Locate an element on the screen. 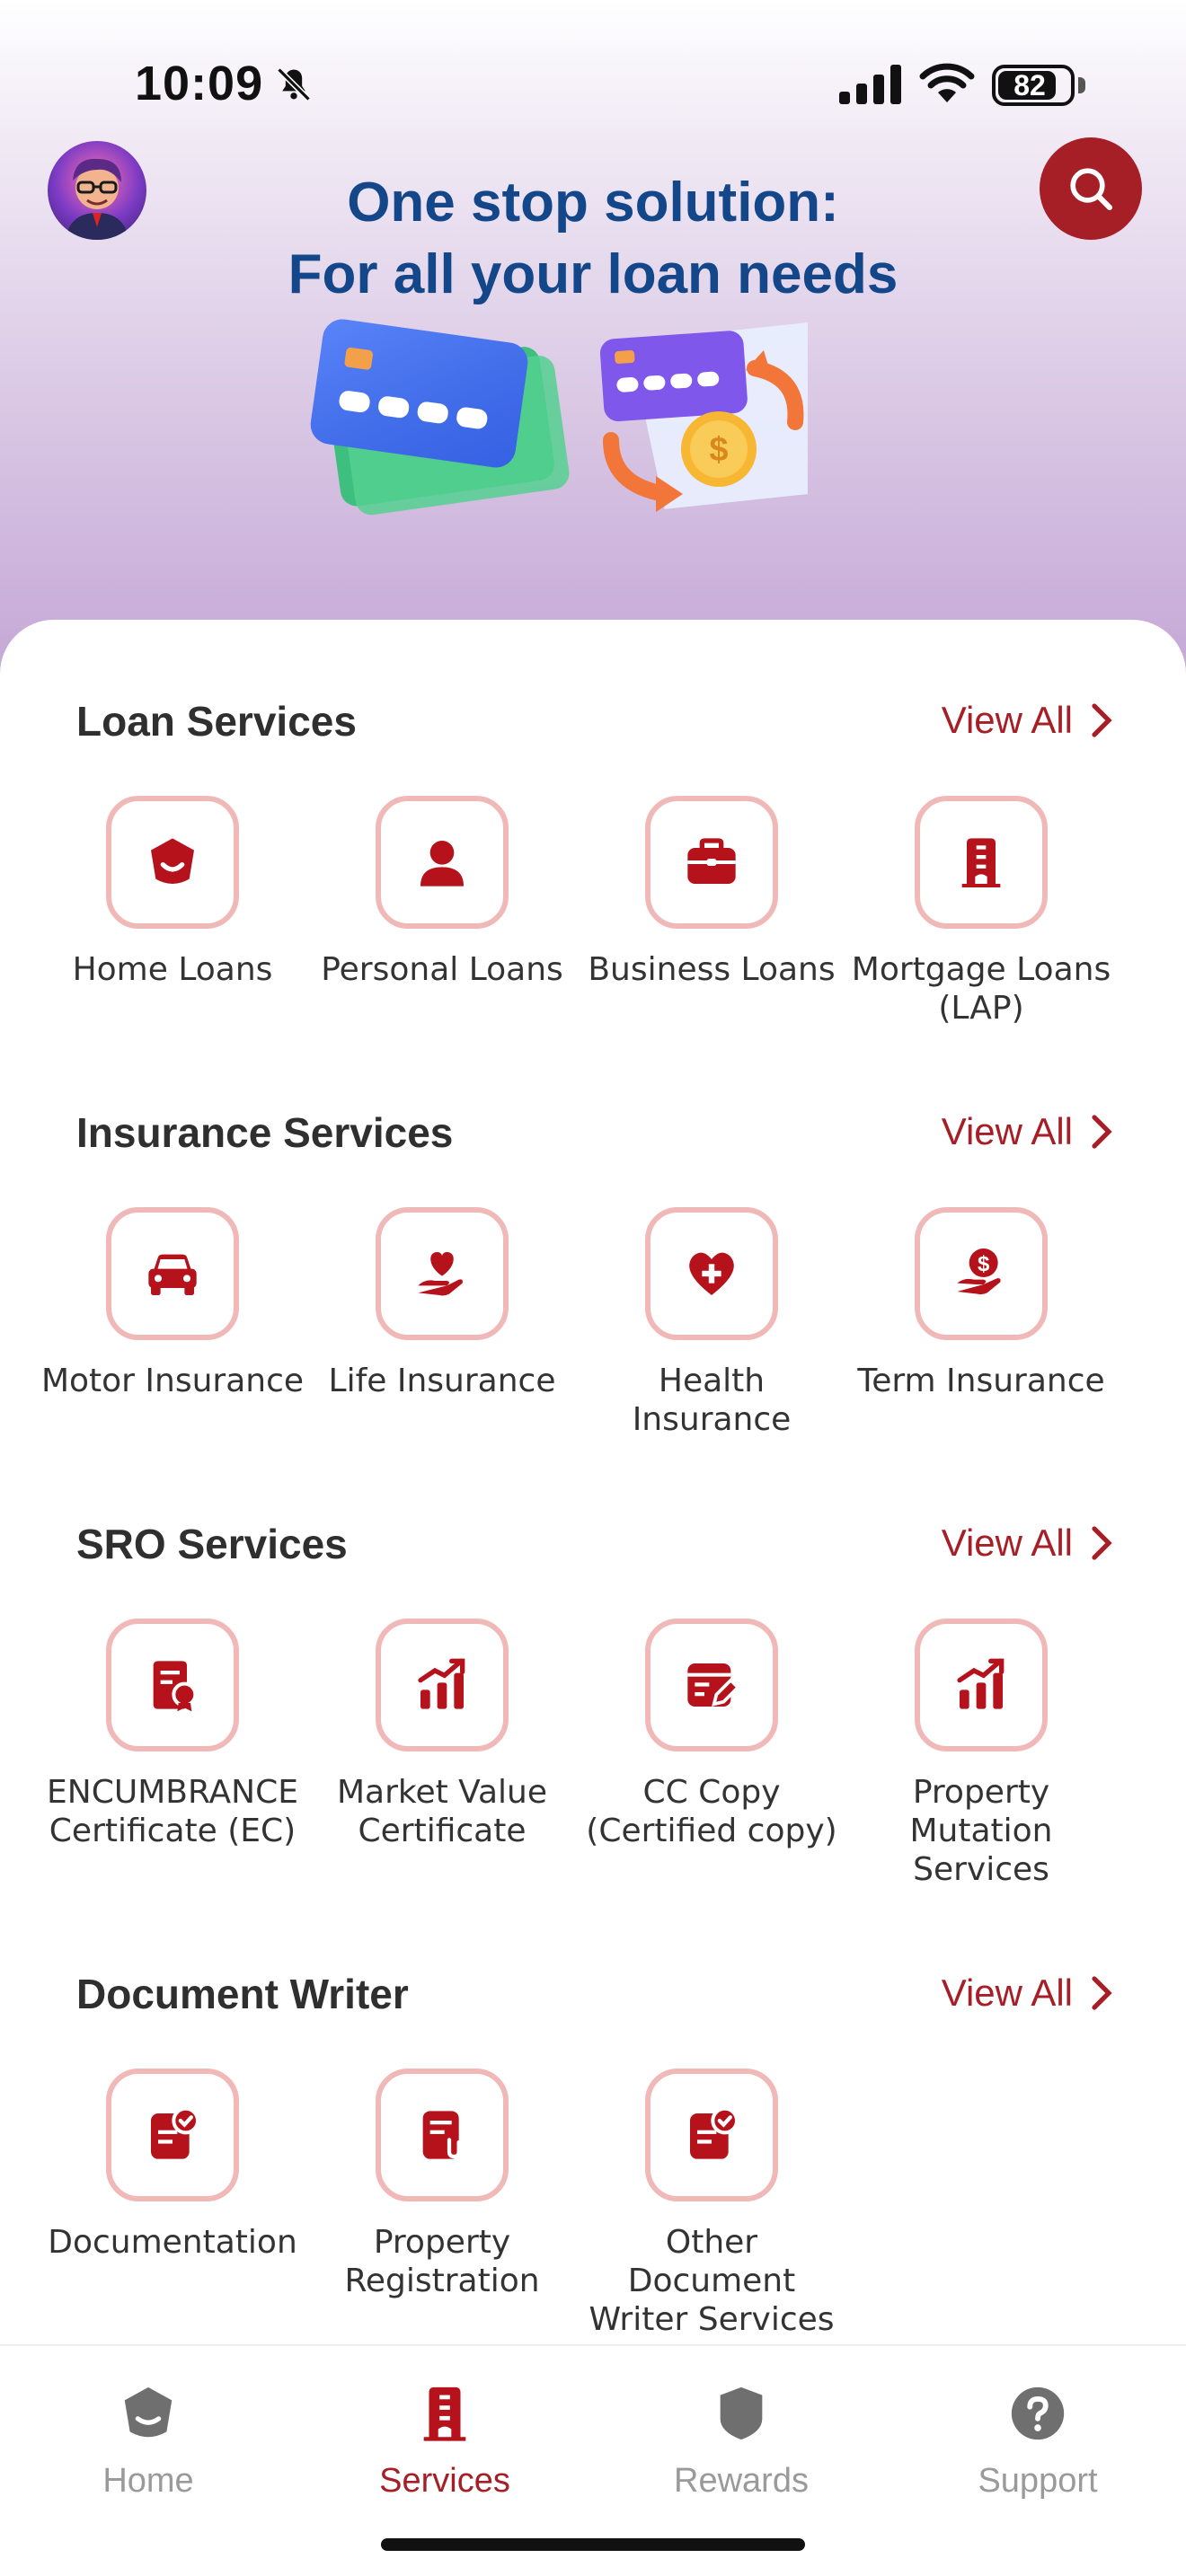 The width and height of the screenshot is (1186, 2576). nav-label: Support is located at coordinates (1038, 2481).